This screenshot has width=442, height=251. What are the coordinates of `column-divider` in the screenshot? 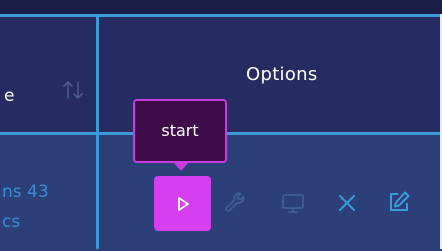 It's located at (97, 132).